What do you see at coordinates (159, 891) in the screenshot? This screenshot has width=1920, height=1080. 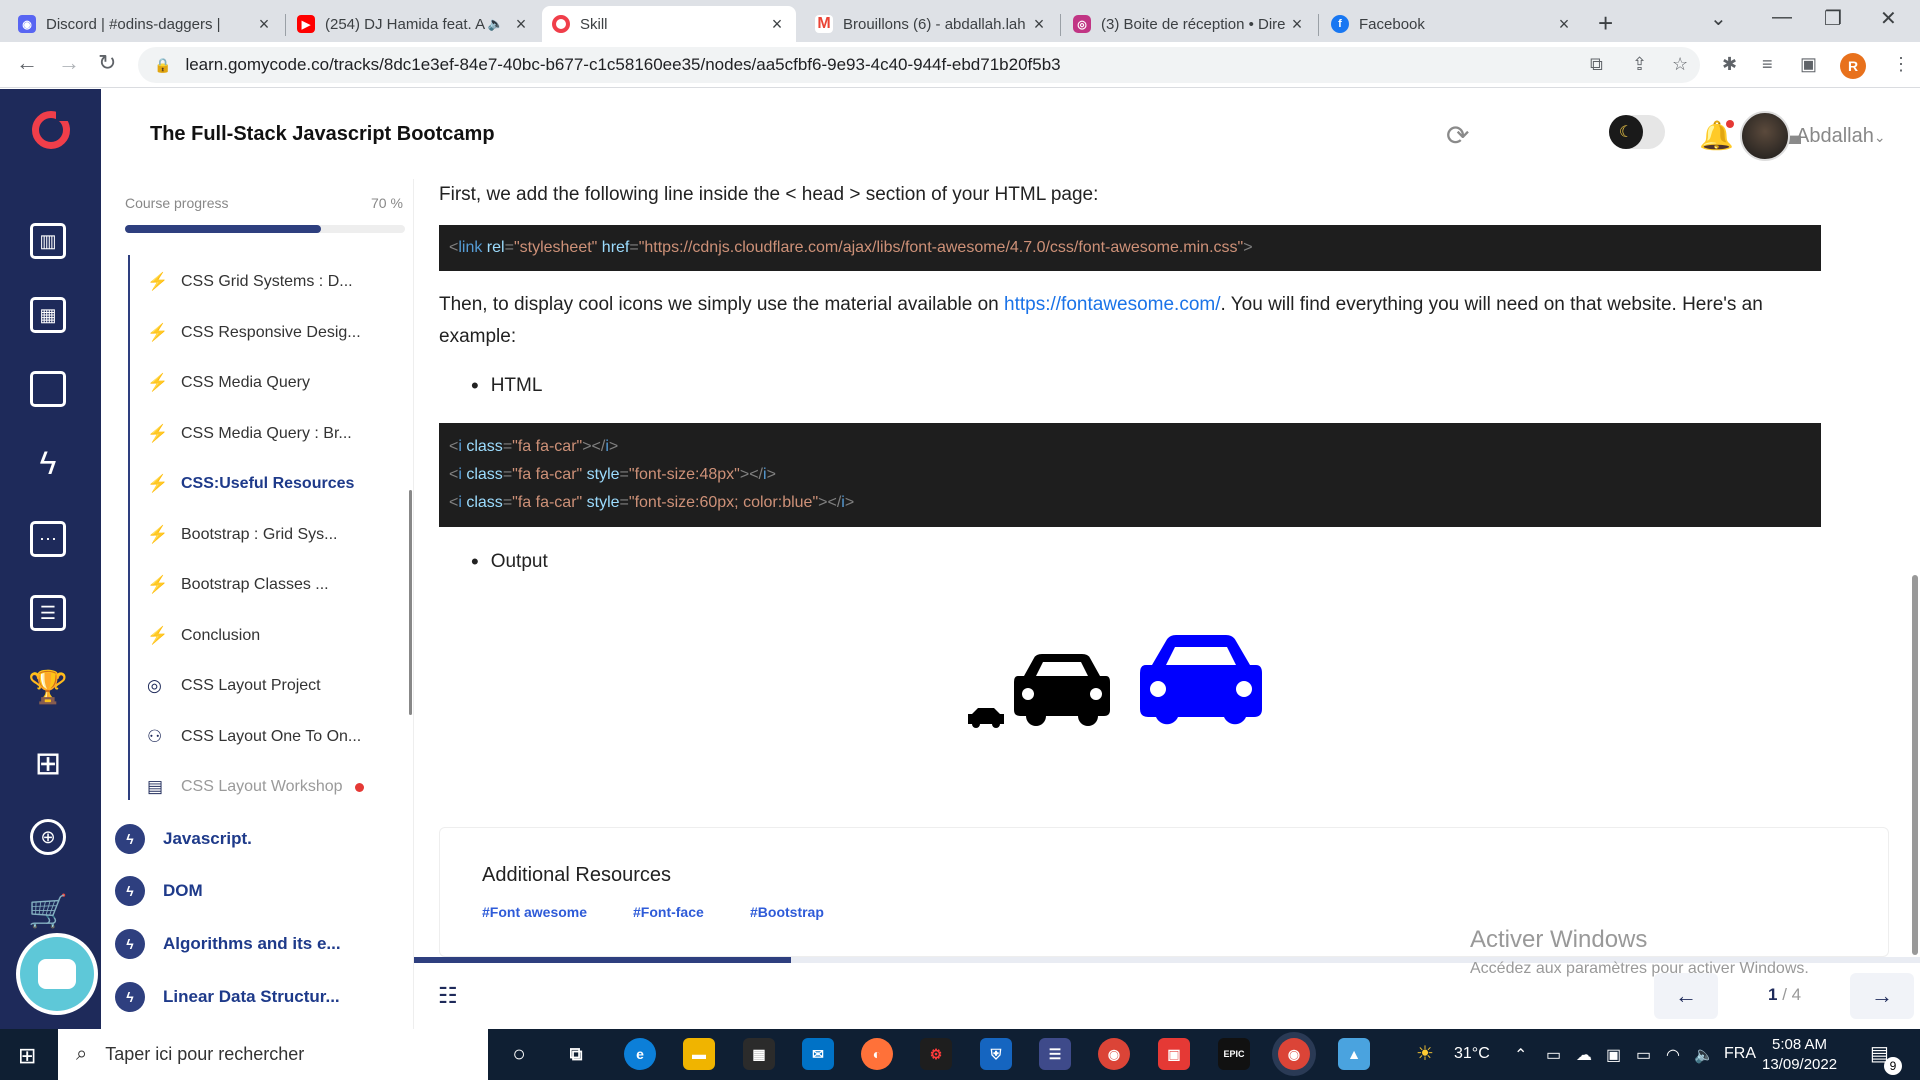 I see `module-item: ϟ DOM` at bounding box center [159, 891].